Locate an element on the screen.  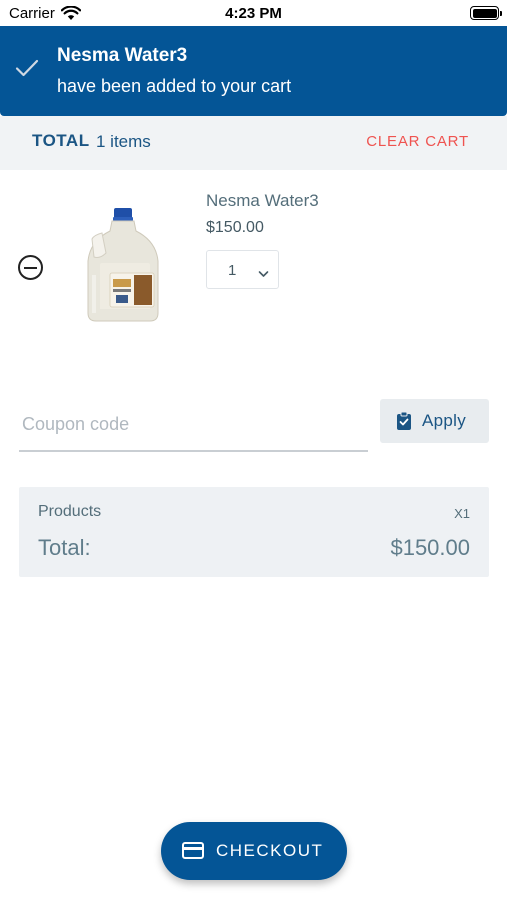
apply-coupon-button: Apply is located at coordinates (434, 421).